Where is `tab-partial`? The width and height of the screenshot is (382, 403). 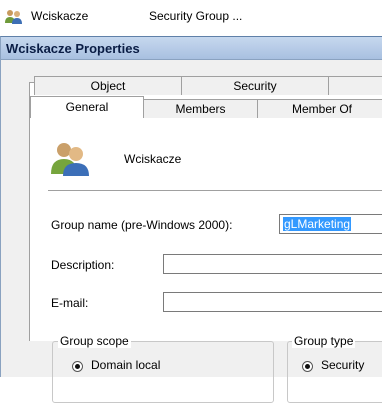
tab-partial is located at coordinates (355, 85).